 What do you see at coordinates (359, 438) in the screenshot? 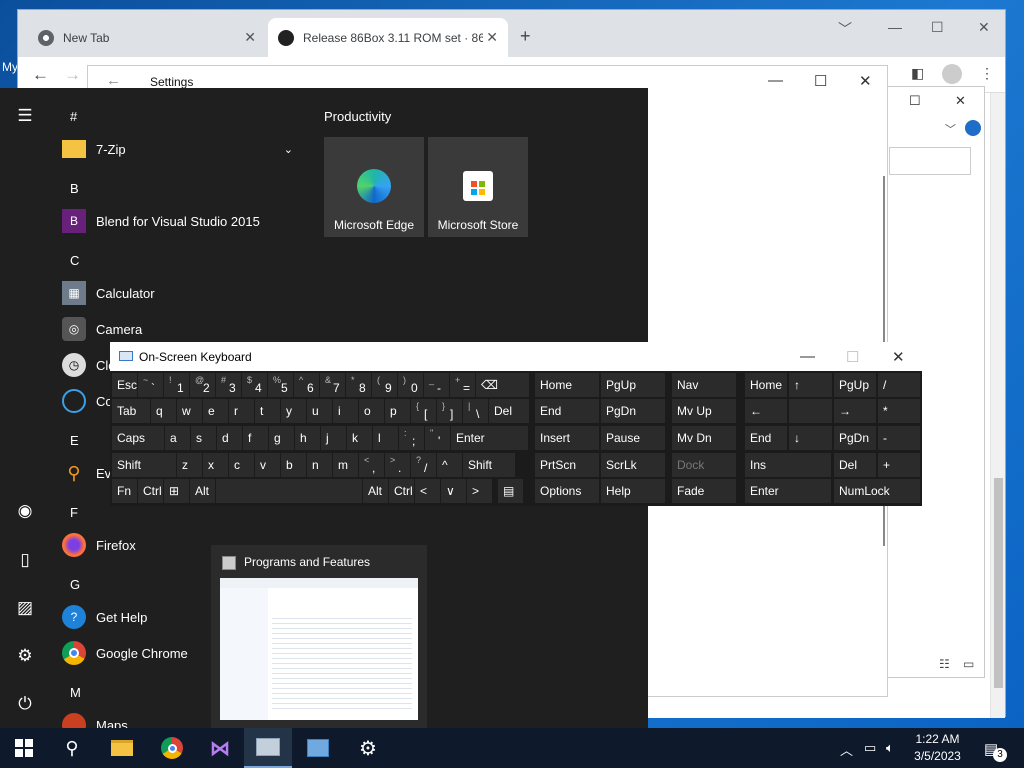
I see `key-k: k` at bounding box center [359, 438].